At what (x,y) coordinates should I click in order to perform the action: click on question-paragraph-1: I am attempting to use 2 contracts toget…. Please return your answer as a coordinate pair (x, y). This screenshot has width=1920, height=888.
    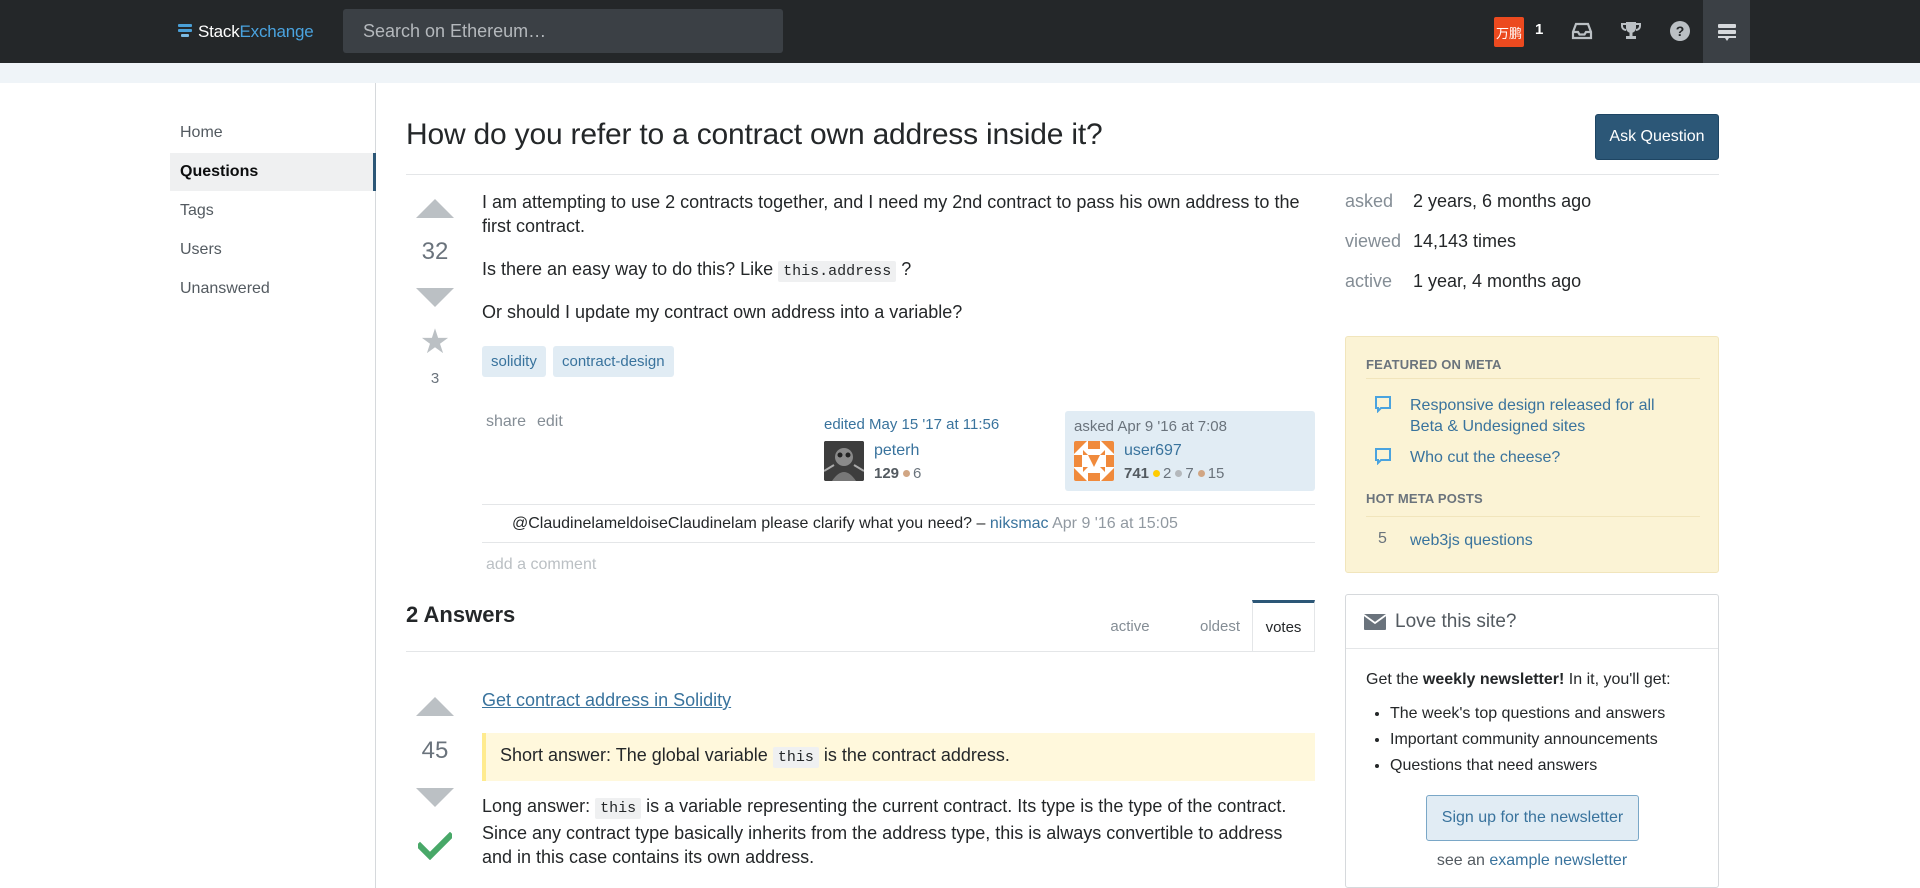
    Looking at the image, I should click on (891, 214).